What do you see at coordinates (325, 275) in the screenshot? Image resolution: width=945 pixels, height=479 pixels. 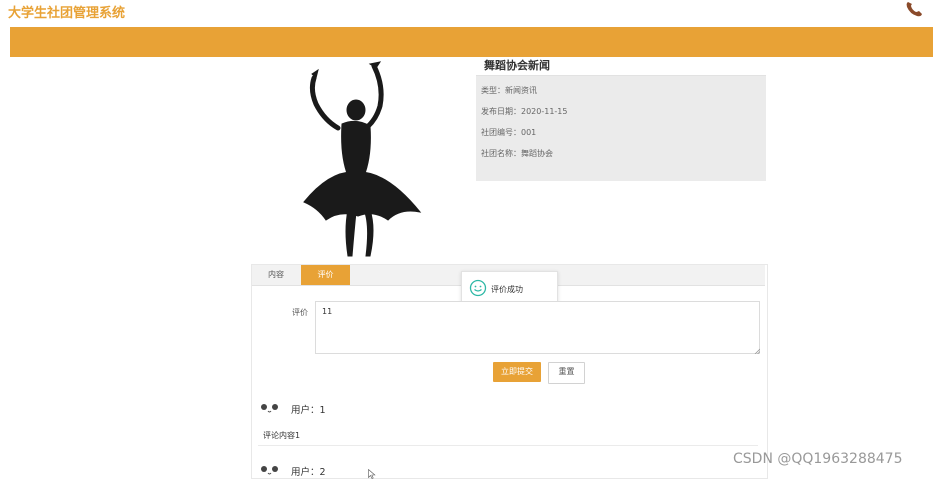 I see `tab-review: 评价` at bounding box center [325, 275].